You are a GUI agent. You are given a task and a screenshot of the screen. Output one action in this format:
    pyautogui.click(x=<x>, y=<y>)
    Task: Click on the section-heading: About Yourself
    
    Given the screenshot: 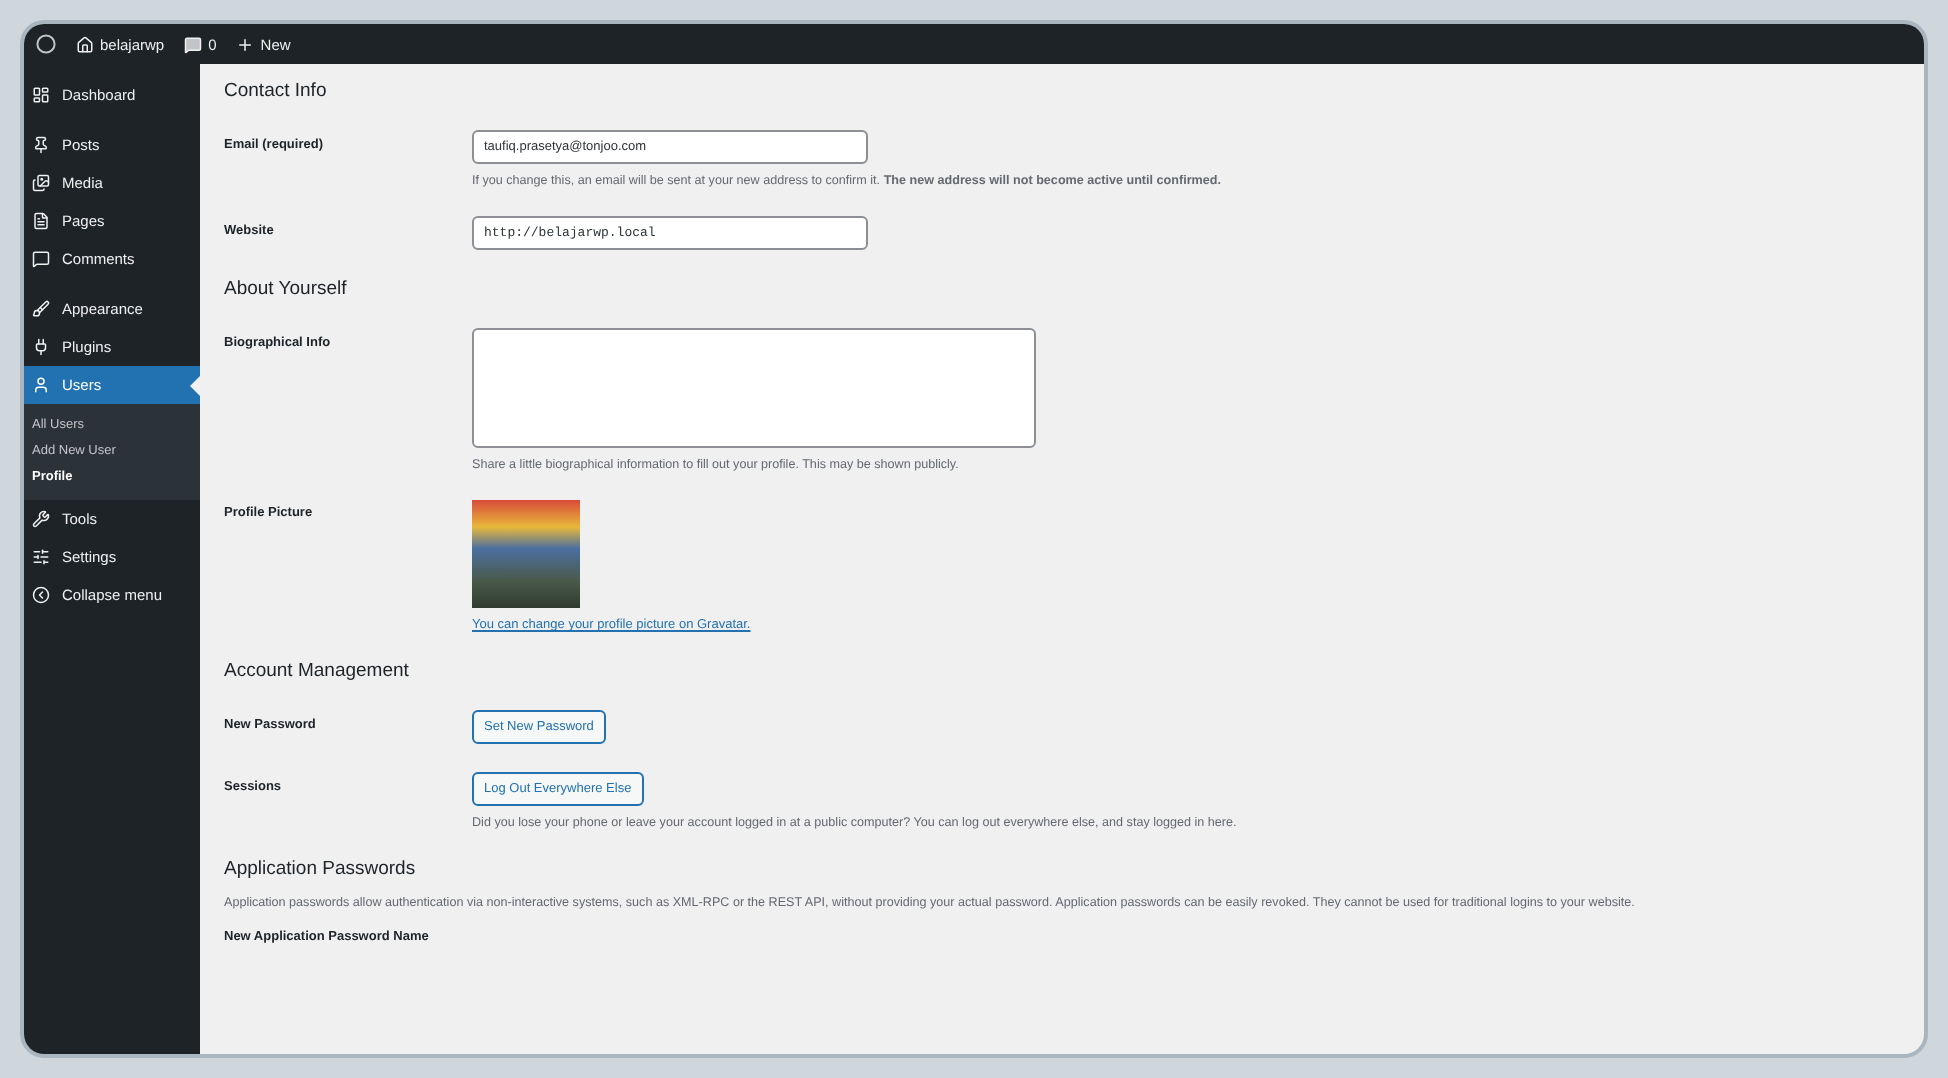 What is the action you would take?
    pyautogui.click(x=286, y=289)
    